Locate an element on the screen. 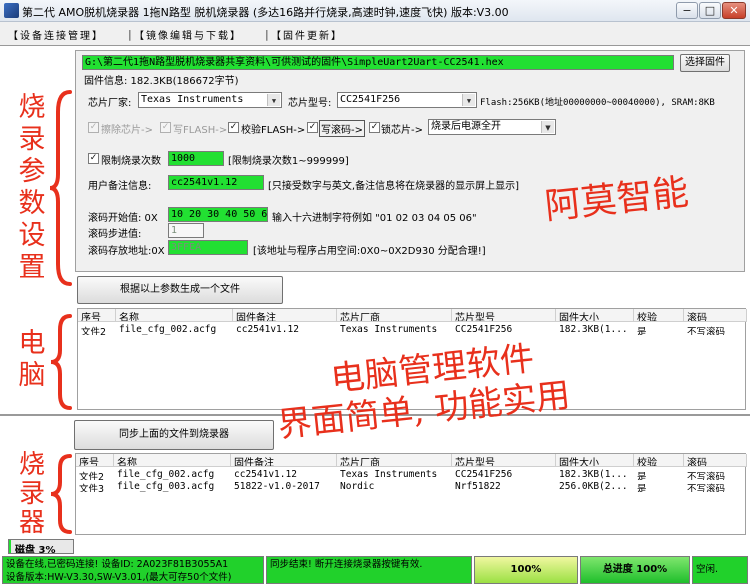  total-progress-bar: 总进度 100% is located at coordinates (635, 570).